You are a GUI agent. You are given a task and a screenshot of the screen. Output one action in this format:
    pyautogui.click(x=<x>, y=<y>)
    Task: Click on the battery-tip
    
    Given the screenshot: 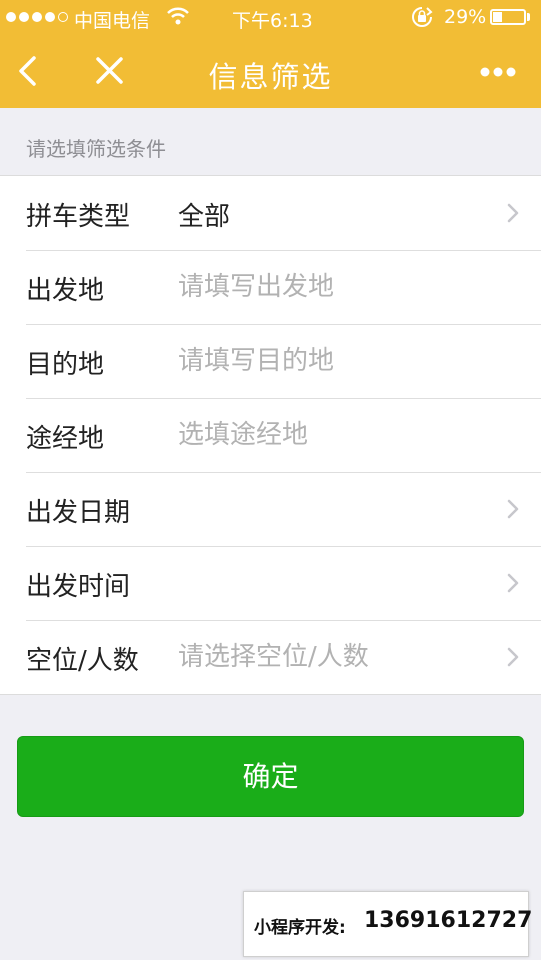 What is the action you would take?
    pyautogui.click(x=528, y=17)
    